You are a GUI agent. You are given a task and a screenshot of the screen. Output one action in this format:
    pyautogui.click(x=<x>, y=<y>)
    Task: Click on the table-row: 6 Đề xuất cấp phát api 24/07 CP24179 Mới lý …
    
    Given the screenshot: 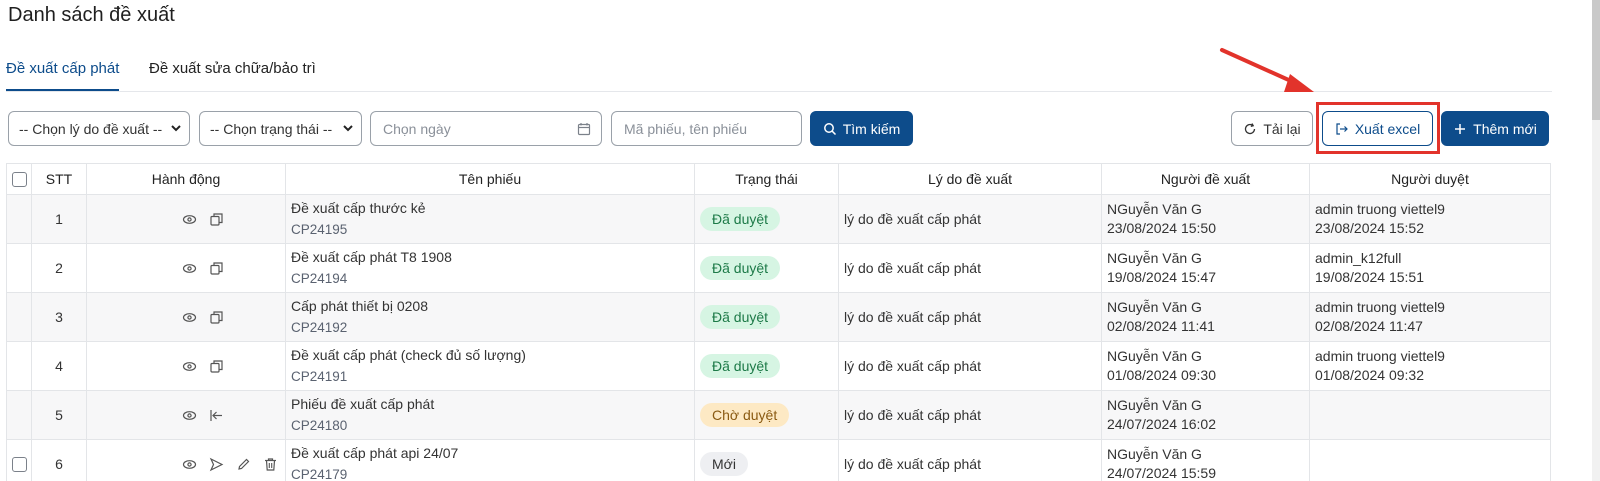 What is the action you would take?
    pyautogui.click(x=778, y=460)
    